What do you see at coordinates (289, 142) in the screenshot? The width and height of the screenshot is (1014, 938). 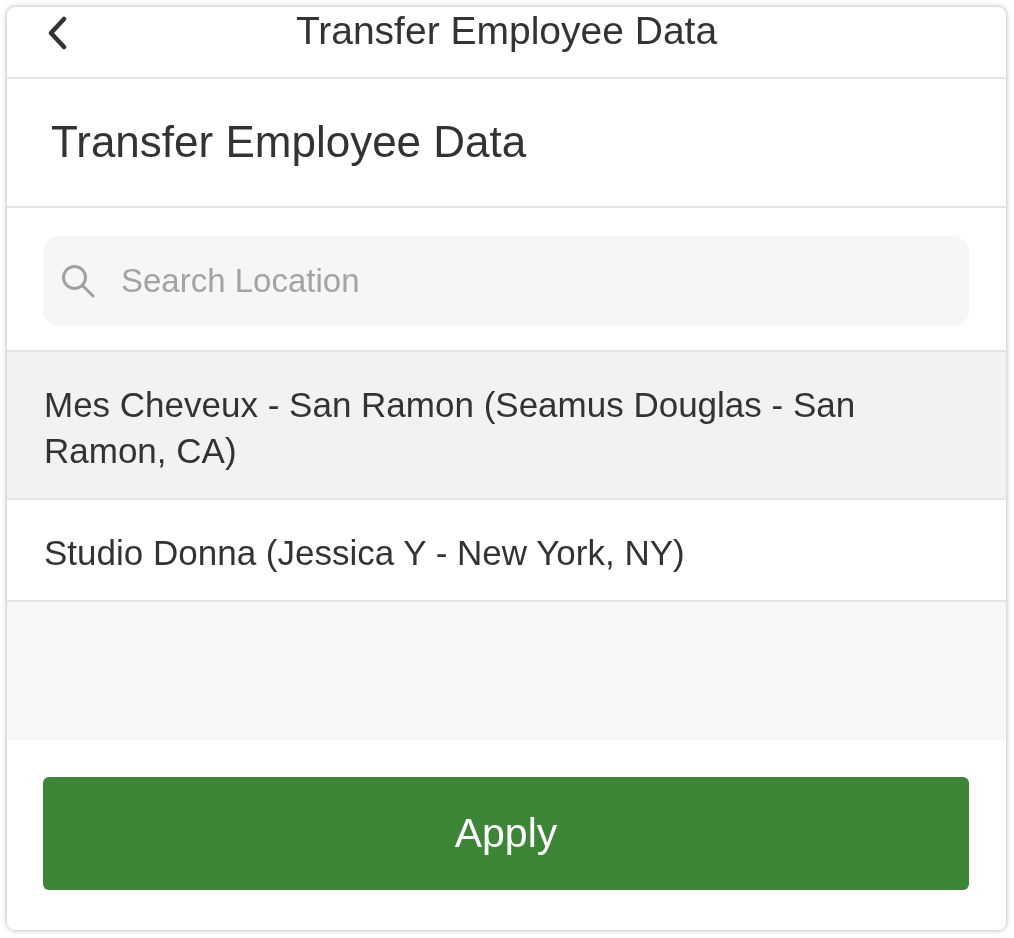 I see `section-heading: Transfer Employee Data` at bounding box center [289, 142].